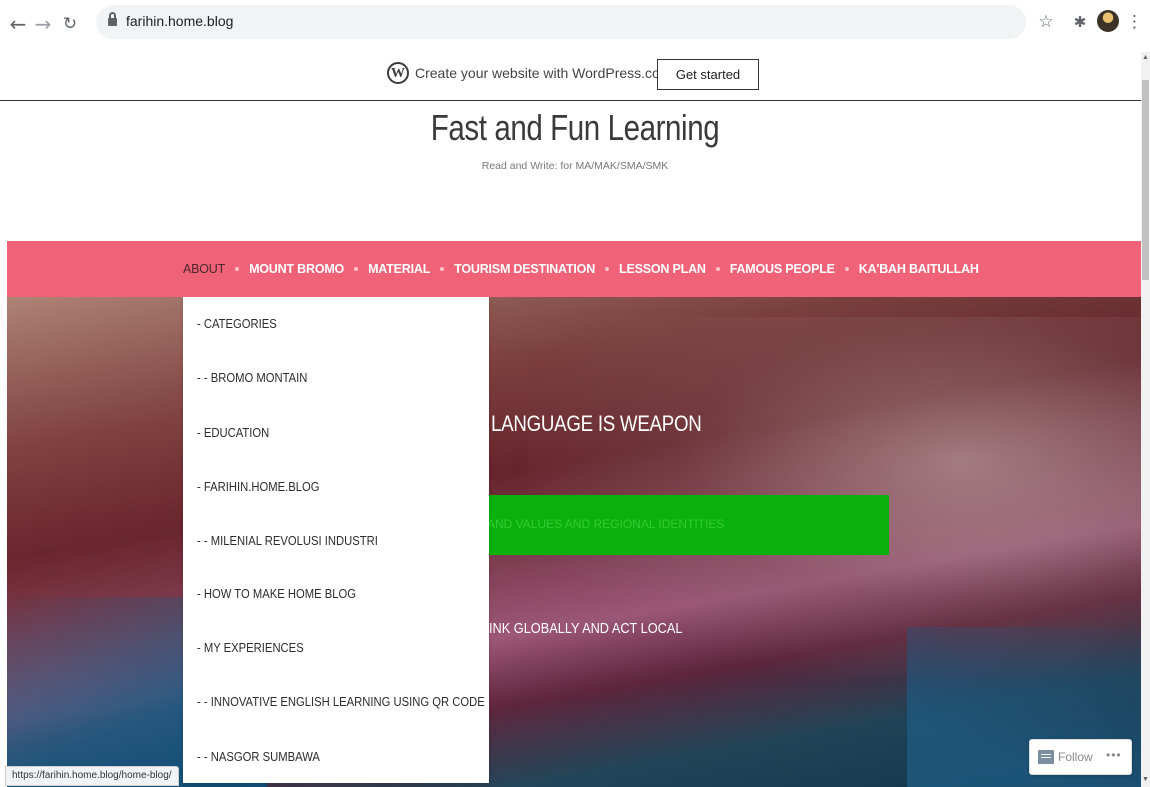 The image size is (1150, 787). Describe the element at coordinates (1108, 21) in the screenshot. I see `avatar` at that location.